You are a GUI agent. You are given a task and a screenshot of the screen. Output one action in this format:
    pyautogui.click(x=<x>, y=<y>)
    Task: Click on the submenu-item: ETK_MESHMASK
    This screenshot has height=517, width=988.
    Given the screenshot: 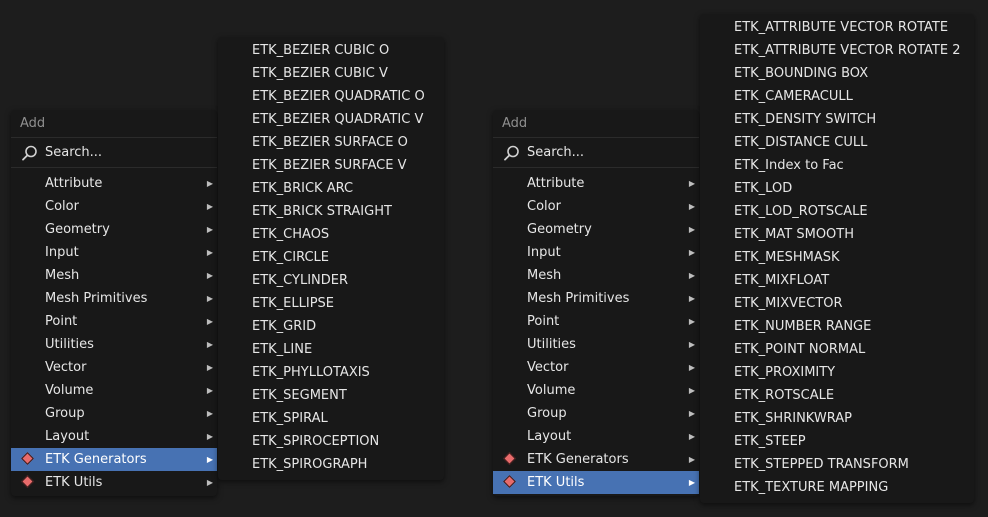 What is the action you would take?
    pyautogui.click(x=837, y=257)
    